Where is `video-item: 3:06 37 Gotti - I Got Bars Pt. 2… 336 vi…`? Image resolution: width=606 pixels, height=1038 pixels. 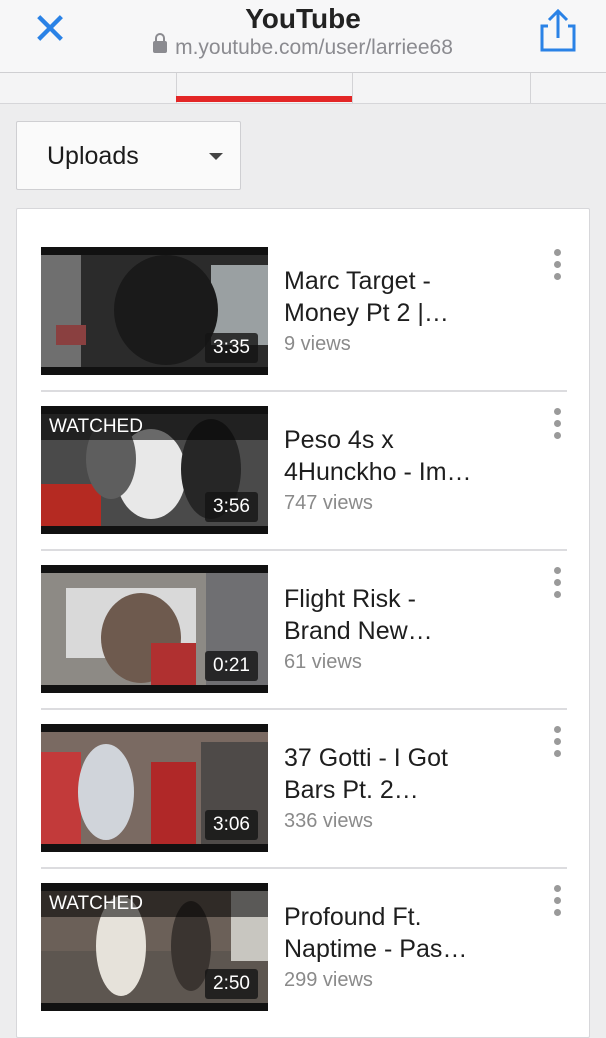
video-item: 3:06 37 Gotti - I Got Bars Pt. 2… 336 vi… is located at coordinates (304, 769).